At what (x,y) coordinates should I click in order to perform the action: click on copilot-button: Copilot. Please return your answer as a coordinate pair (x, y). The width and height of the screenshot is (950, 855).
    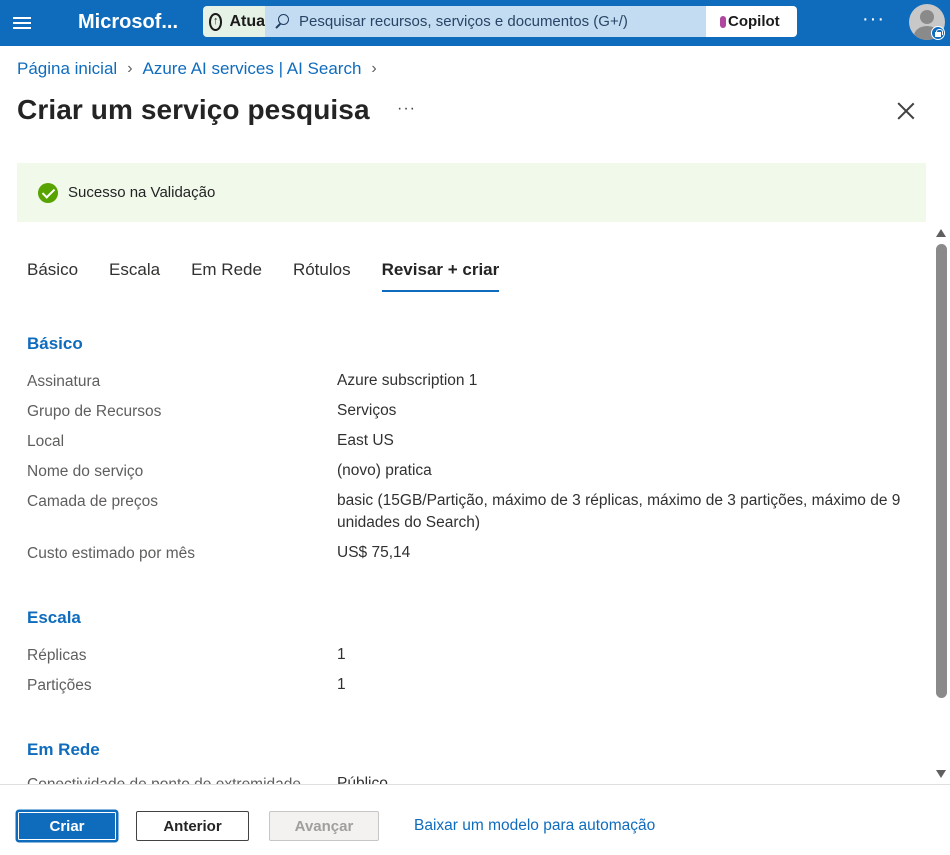
    Looking at the image, I should click on (751, 21).